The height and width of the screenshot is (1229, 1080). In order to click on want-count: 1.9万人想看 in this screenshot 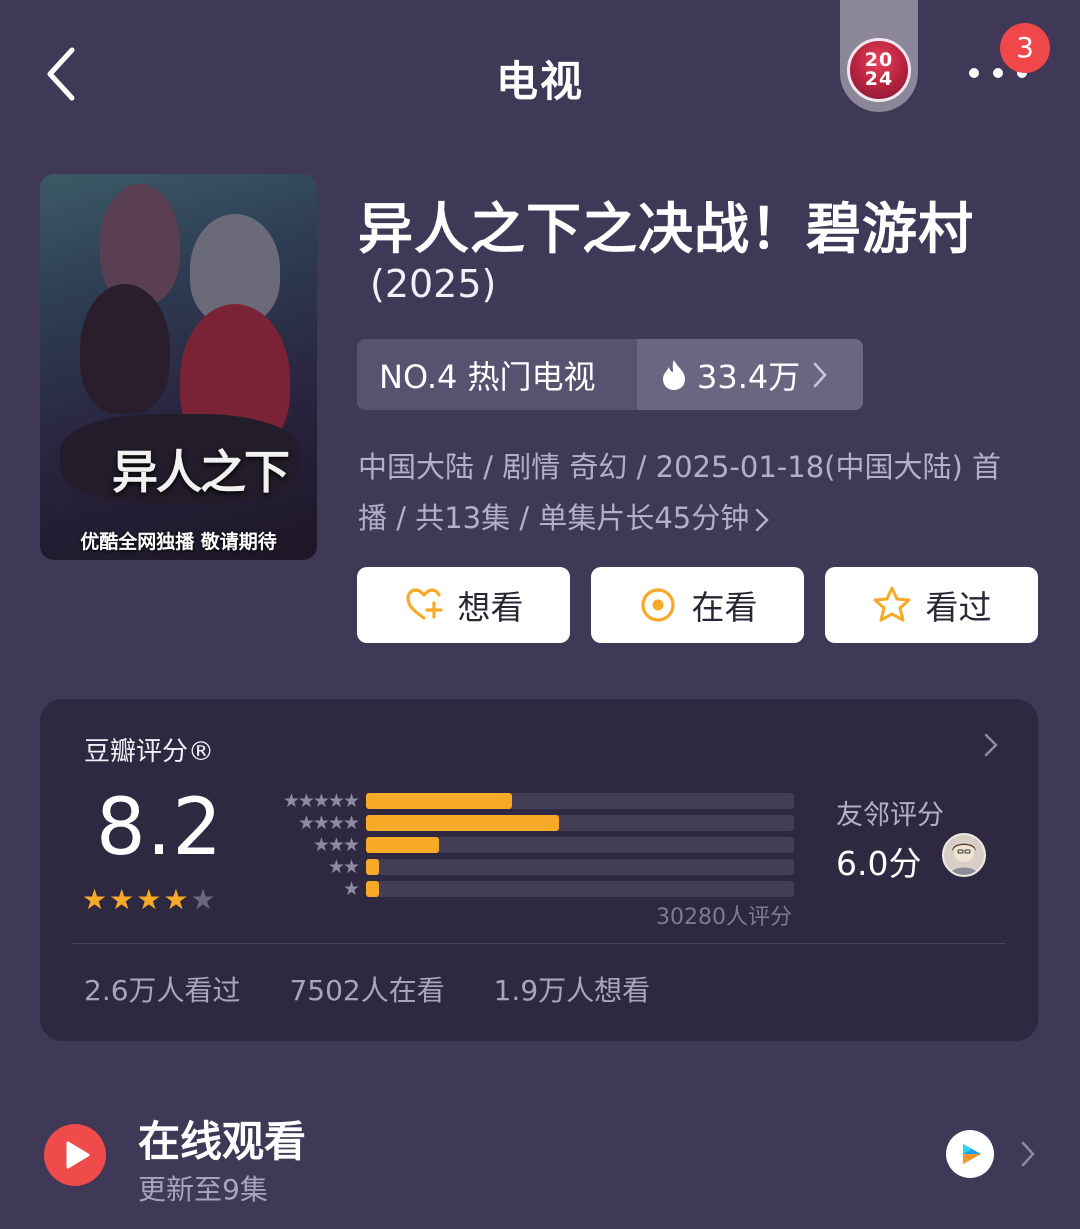, I will do `click(572, 990)`.